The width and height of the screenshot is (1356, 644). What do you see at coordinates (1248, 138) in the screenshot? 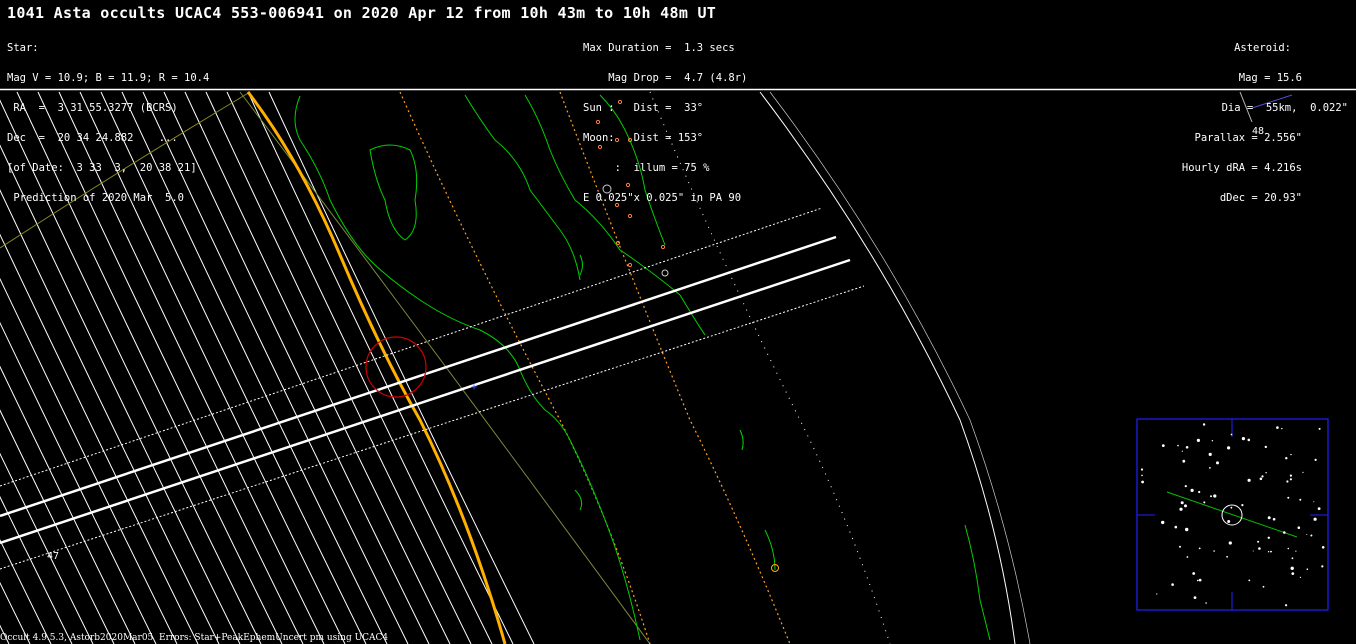
I see `asteroid-parallax: Parallax = 2.556"` at bounding box center [1248, 138].